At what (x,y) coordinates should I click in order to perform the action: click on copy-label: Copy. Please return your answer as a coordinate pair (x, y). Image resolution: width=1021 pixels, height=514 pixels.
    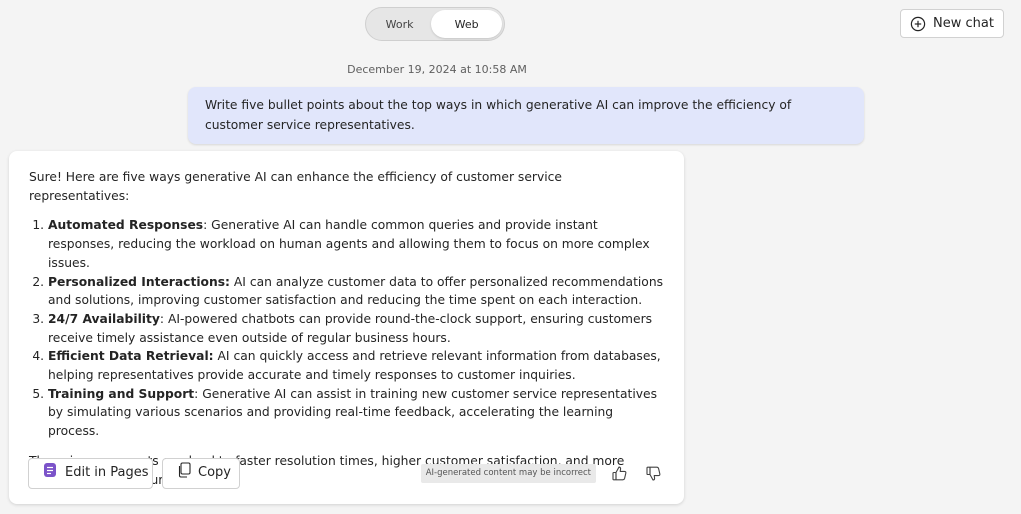
    Looking at the image, I should click on (214, 473).